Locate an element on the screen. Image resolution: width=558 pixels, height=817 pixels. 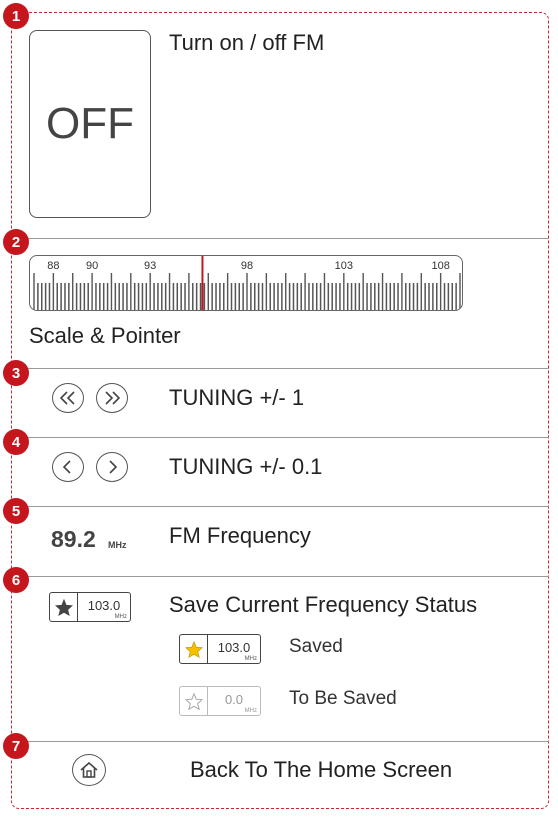
tune-down-1-button is located at coordinates (68, 398).